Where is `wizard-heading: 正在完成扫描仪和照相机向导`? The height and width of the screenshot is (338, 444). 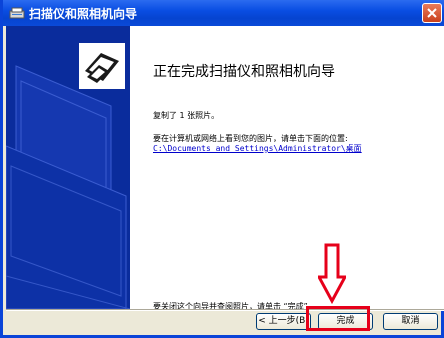 wizard-heading: 正在完成扫描仪和照相机向导 is located at coordinates (244, 72).